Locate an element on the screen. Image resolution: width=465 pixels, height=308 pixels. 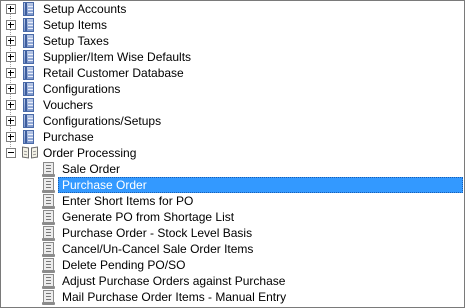
tree-leaf-label: Cancel/Un-Cancel Sale Order Items is located at coordinates (158, 249).